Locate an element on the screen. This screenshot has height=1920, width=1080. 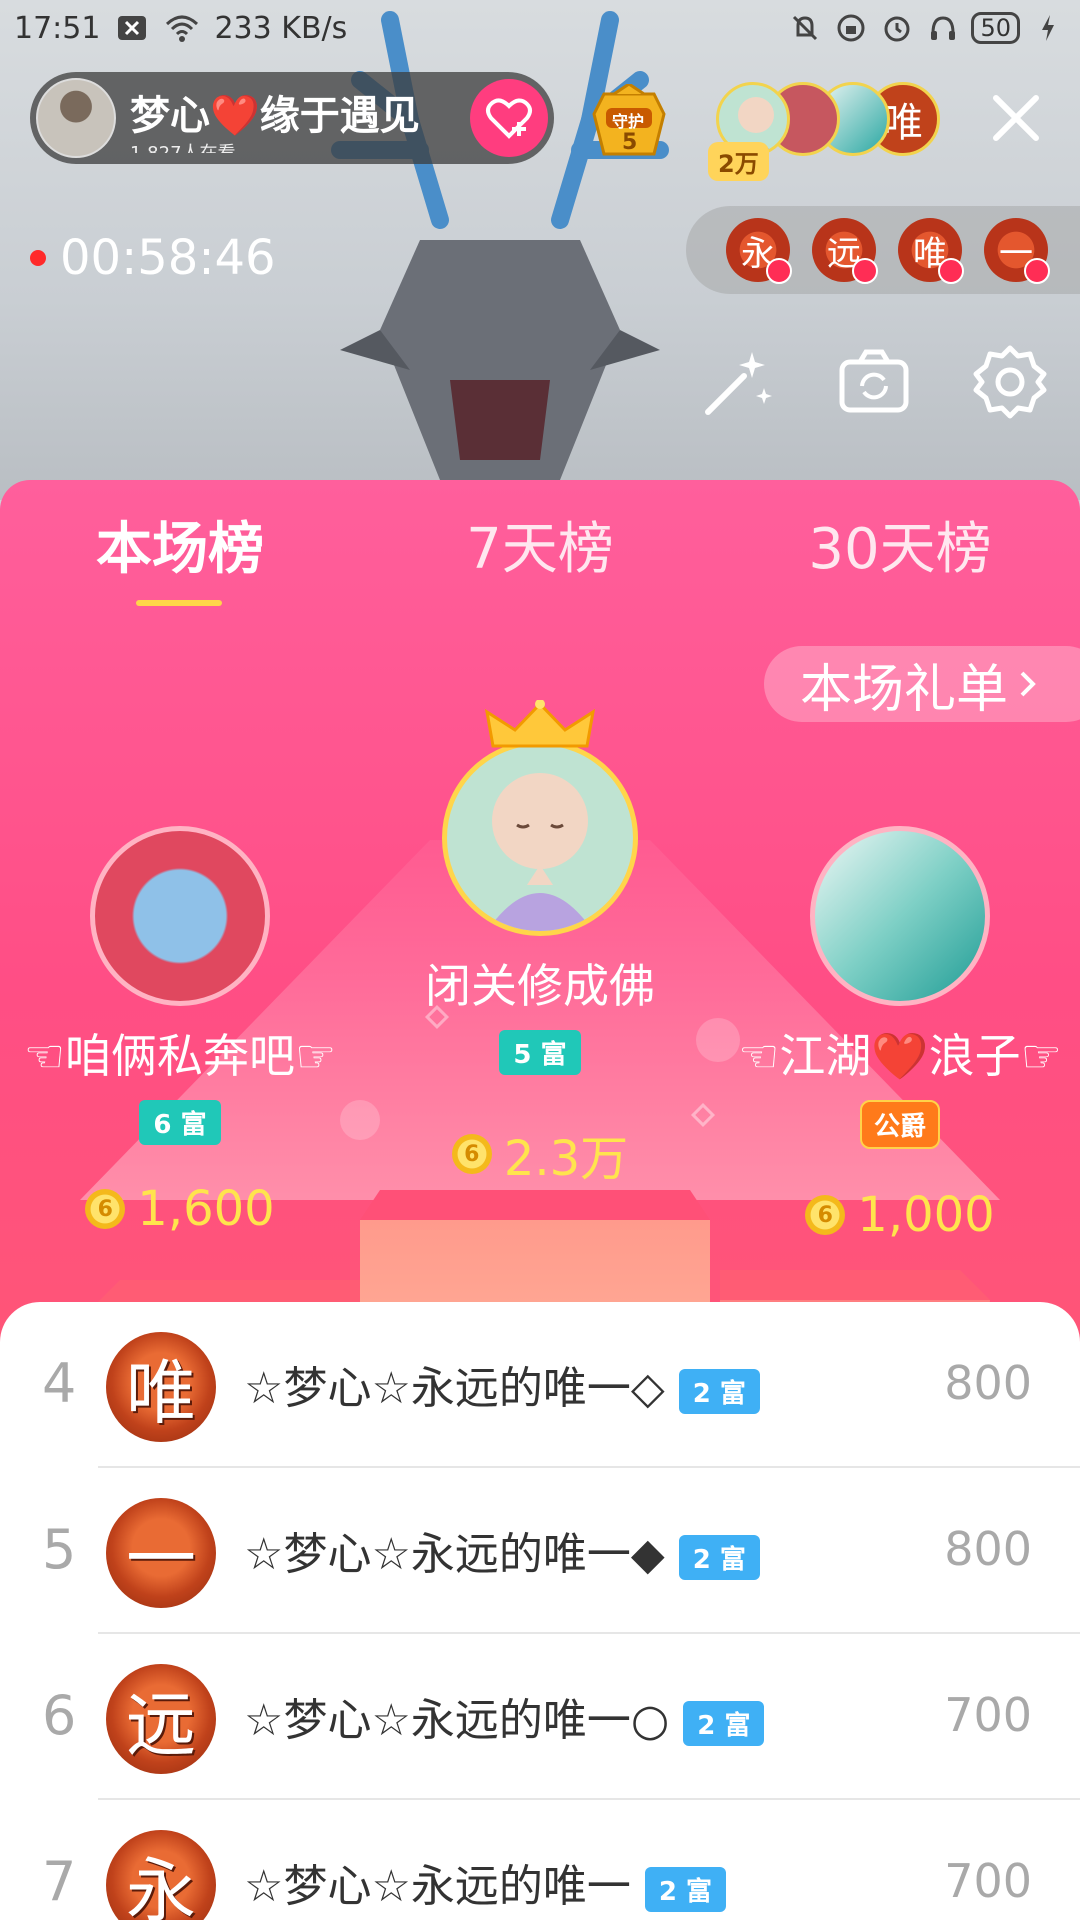
live-duration: 00:58:46 is located at coordinates (153, 258).